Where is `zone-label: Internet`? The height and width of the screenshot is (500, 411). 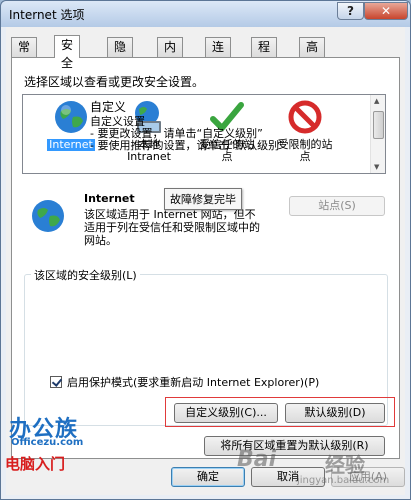
zone-label: Internet is located at coordinates (71, 144).